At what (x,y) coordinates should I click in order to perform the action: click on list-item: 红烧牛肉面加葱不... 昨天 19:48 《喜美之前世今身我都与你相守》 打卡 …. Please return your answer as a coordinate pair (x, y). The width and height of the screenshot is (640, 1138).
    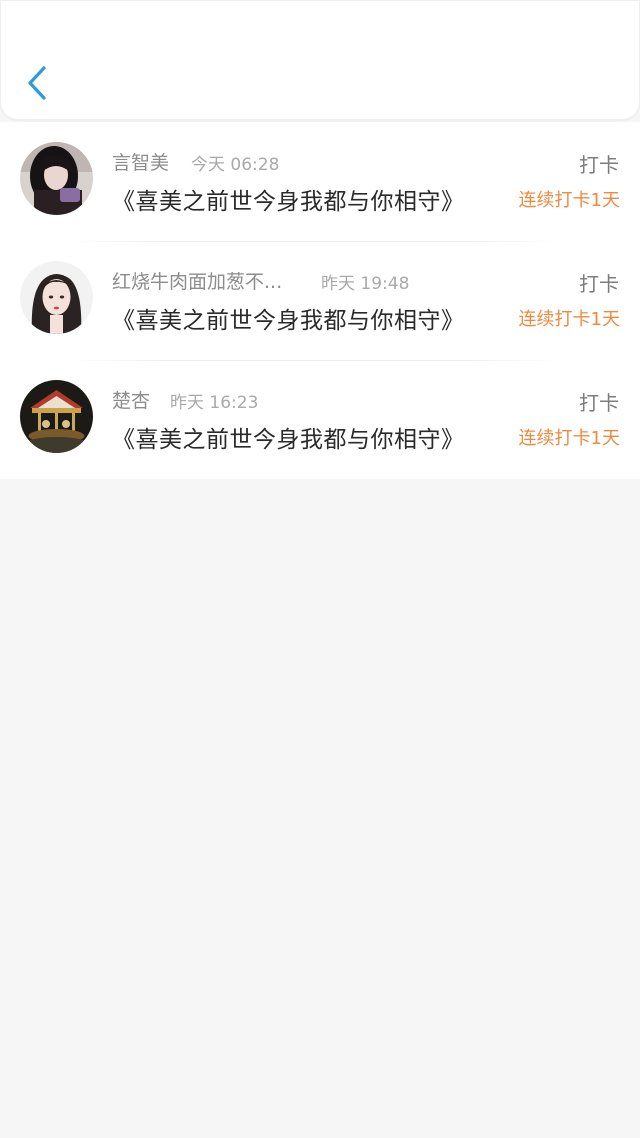
    Looking at the image, I should click on (320, 300).